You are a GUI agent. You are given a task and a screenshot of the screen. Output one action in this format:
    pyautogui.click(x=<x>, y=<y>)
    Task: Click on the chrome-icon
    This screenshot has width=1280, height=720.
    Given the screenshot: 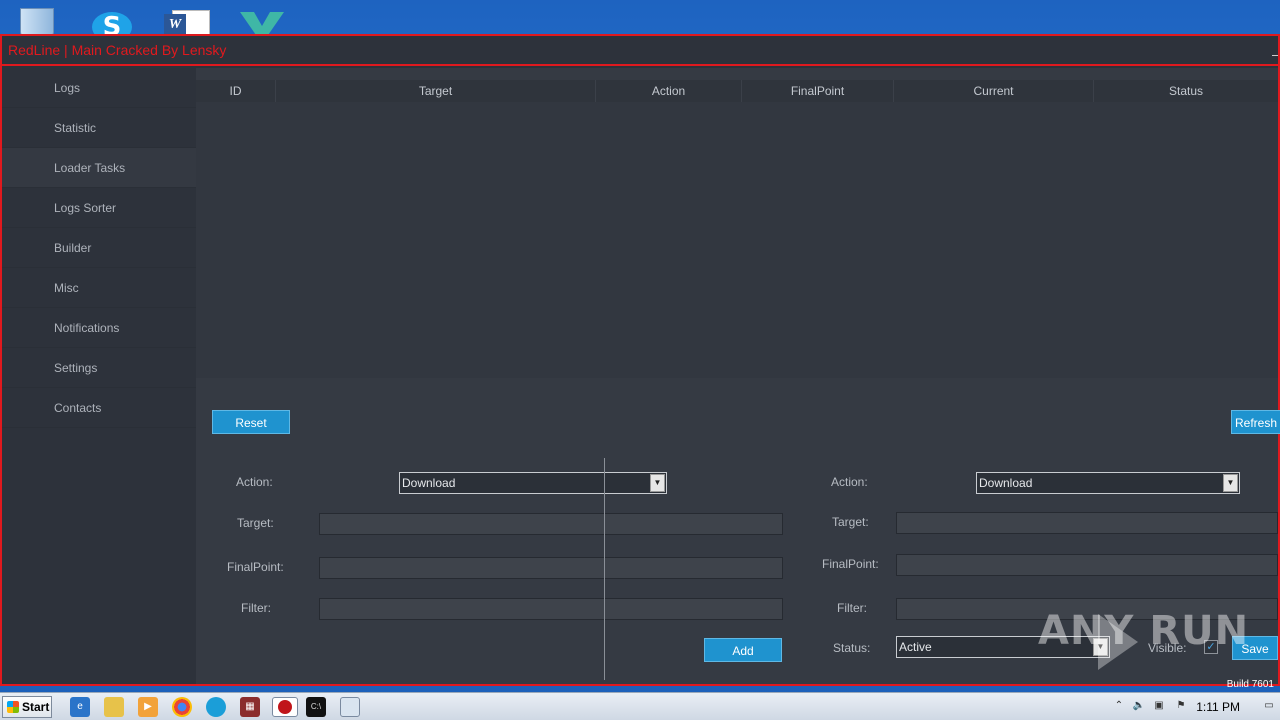 What is the action you would take?
    pyautogui.click(x=182, y=707)
    